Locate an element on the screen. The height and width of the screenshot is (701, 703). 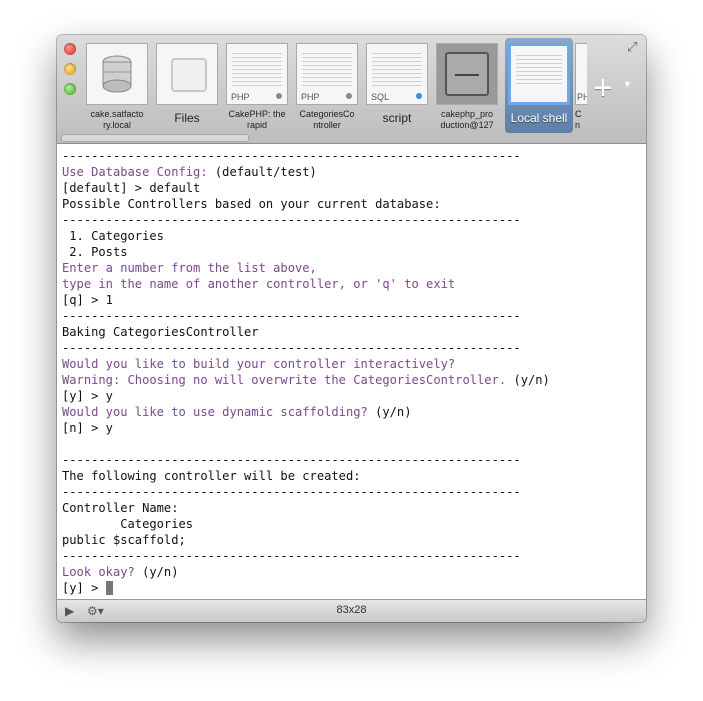
terminal-line: Controller Name: is located at coordinates (306, 508).